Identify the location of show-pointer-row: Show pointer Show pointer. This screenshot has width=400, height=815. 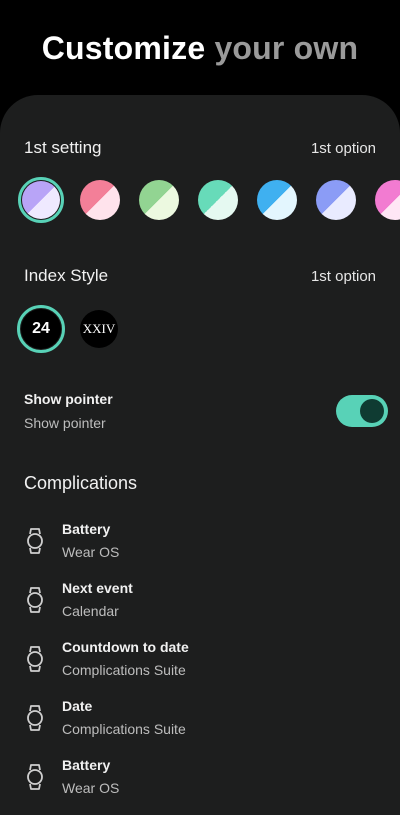
(209, 413).